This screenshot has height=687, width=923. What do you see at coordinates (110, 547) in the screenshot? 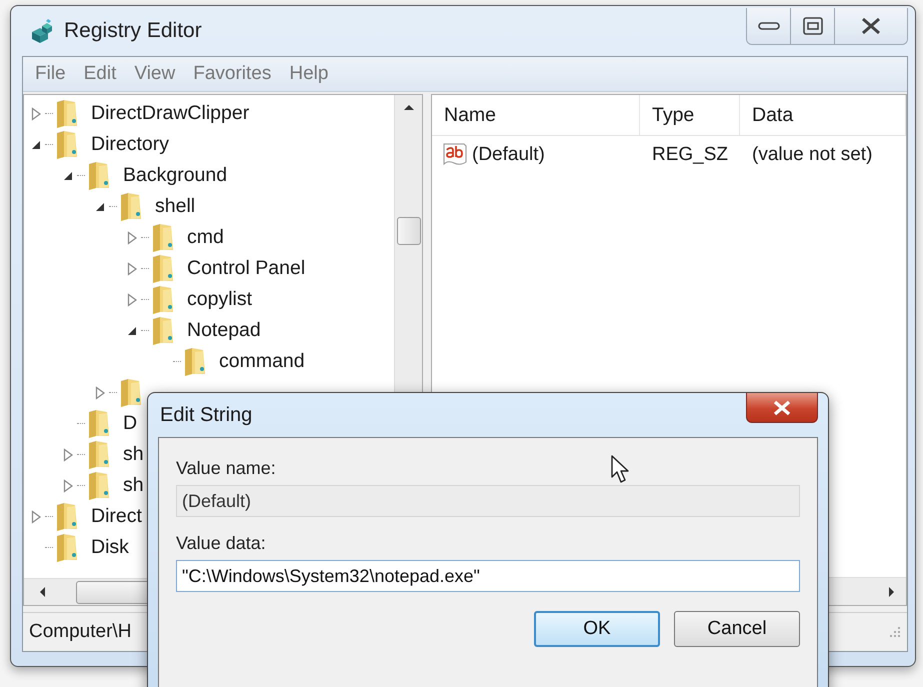
I see `tree-item: Disk` at bounding box center [110, 547].